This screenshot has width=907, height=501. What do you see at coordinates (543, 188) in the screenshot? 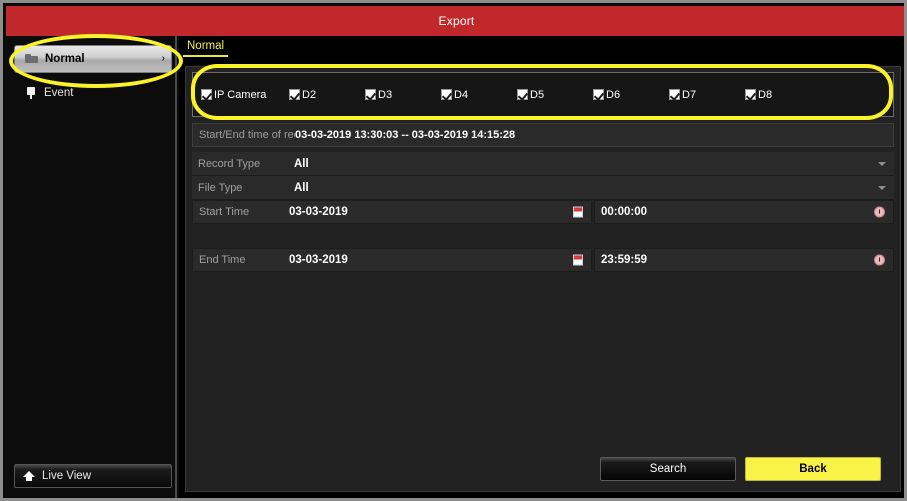
I see `file-type-row: File Type All` at bounding box center [543, 188].